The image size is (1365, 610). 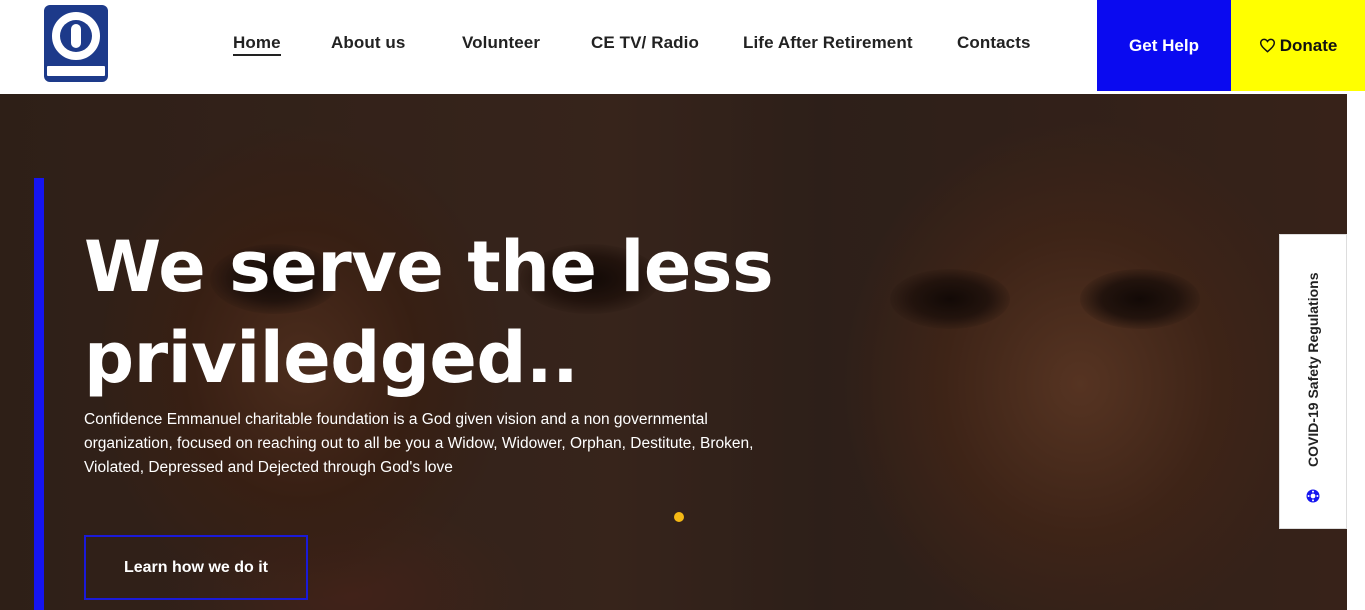 I want to click on get-help-button: Get Help, so click(x=1164, y=45).